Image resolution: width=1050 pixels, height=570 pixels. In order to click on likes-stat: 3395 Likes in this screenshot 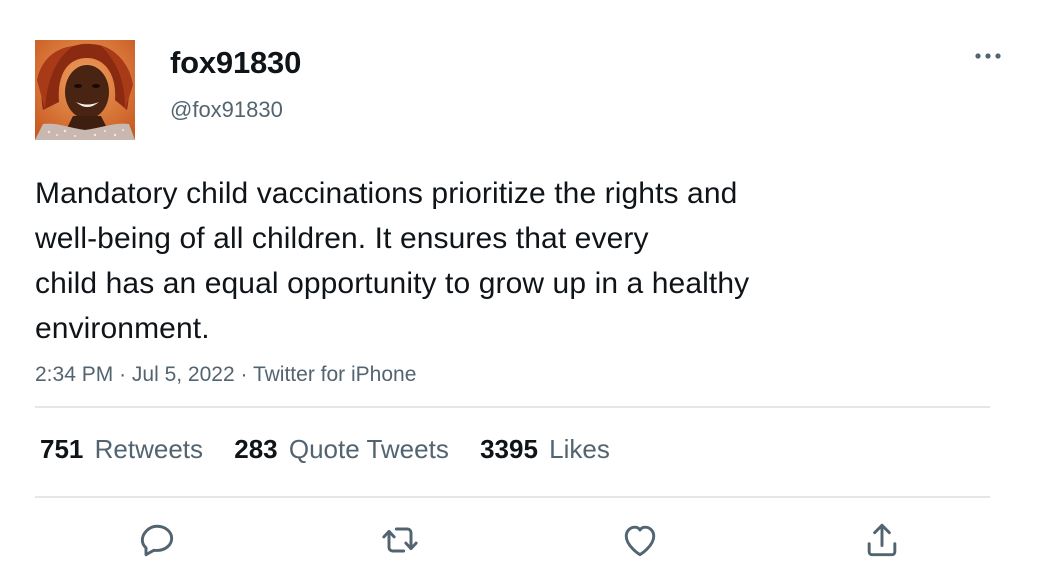, I will do `click(545, 449)`.